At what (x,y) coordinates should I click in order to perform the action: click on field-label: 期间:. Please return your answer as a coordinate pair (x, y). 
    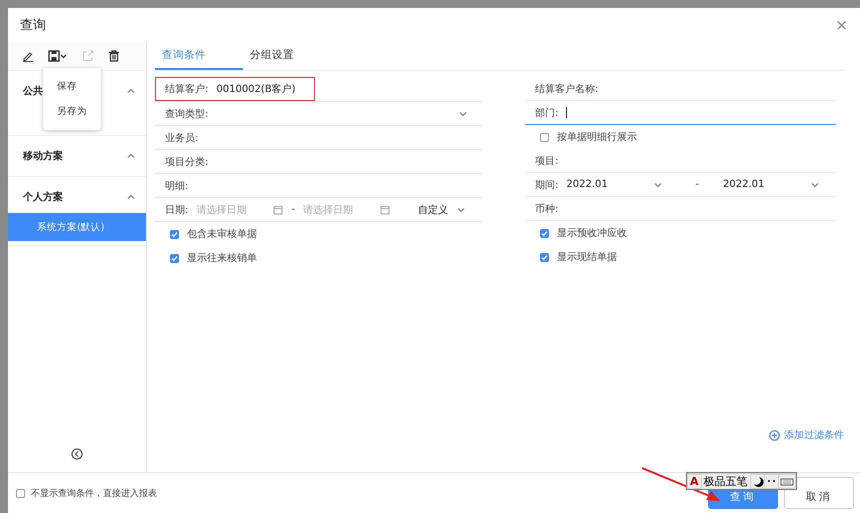
    Looking at the image, I should click on (546, 185).